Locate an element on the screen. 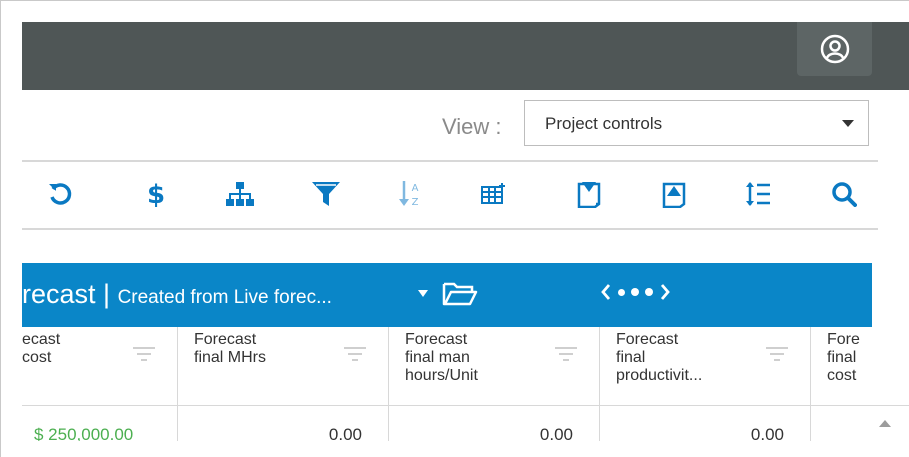  table-cell is located at coordinates (841, 423).